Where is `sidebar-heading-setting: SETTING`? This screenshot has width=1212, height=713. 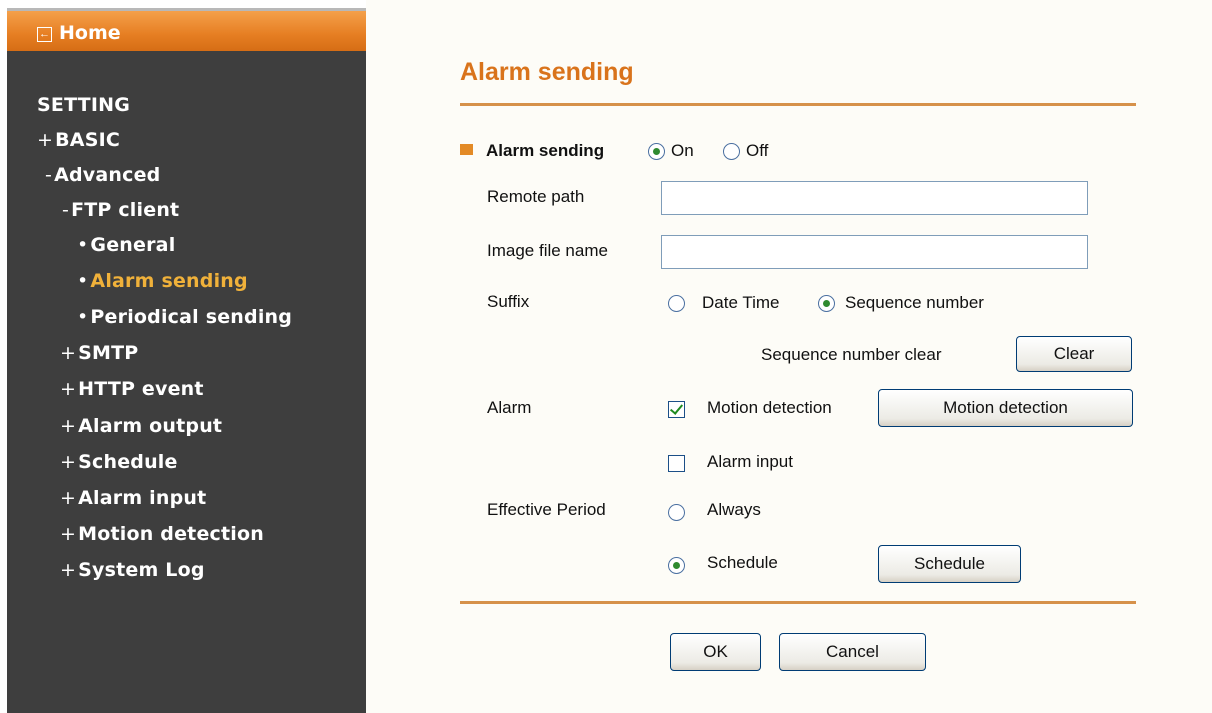
sidebar-heading-setting: SETTING is located at coordinates (83, 105).